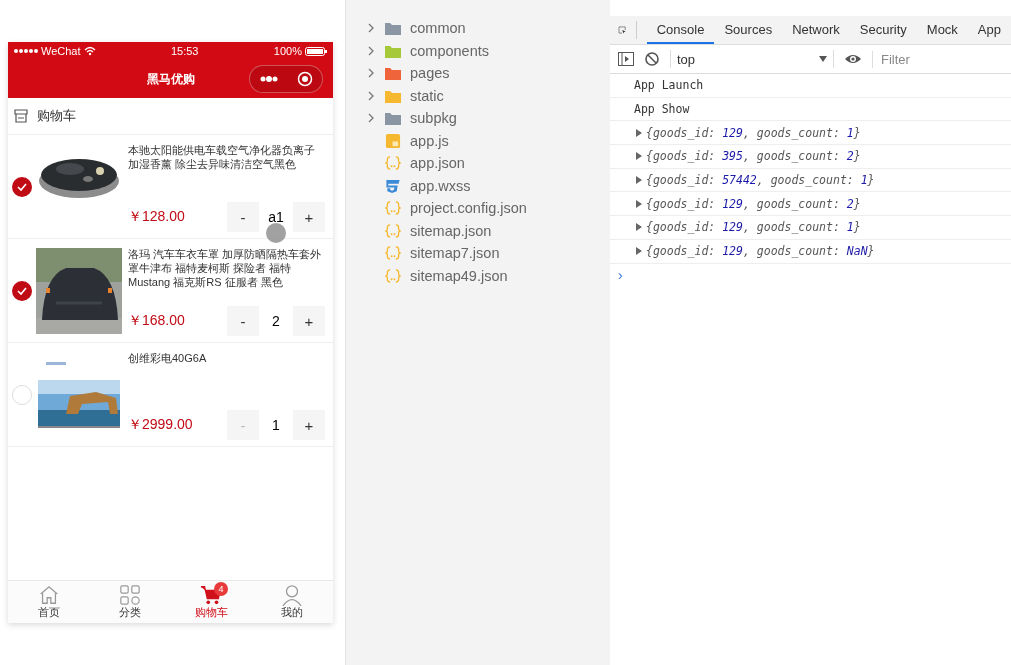 This screenshot has height=665, width=1011. Describe the element at coordinates (276, 321) in the screenshot. I see `quantity-field: 2` at that location.